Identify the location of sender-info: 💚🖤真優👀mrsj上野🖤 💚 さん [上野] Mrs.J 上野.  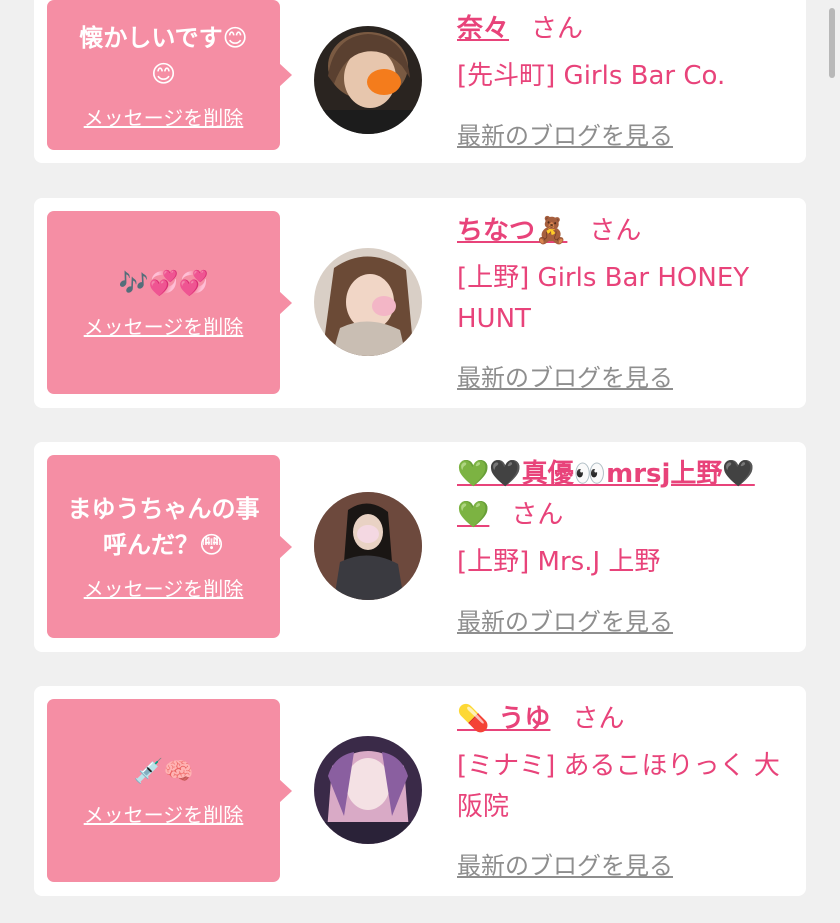
(622, 518).